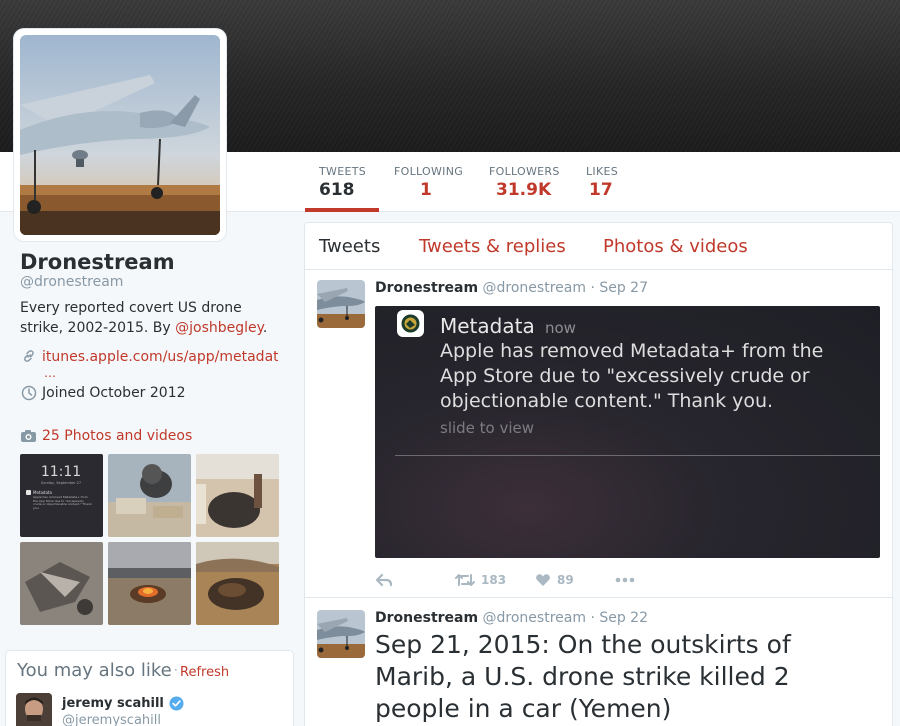 This screenshot has height=726, width=900. I want to click on retweet-count: 183, so click(494, 580).